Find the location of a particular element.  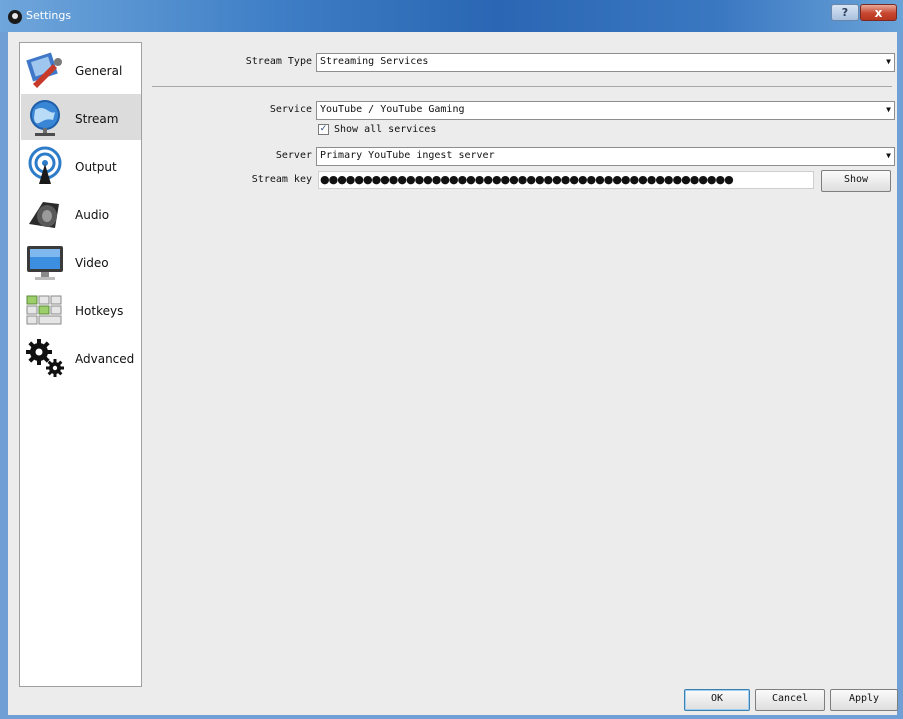

sidebar-item-advanced: Advanced is located at coordinates (81, 357).